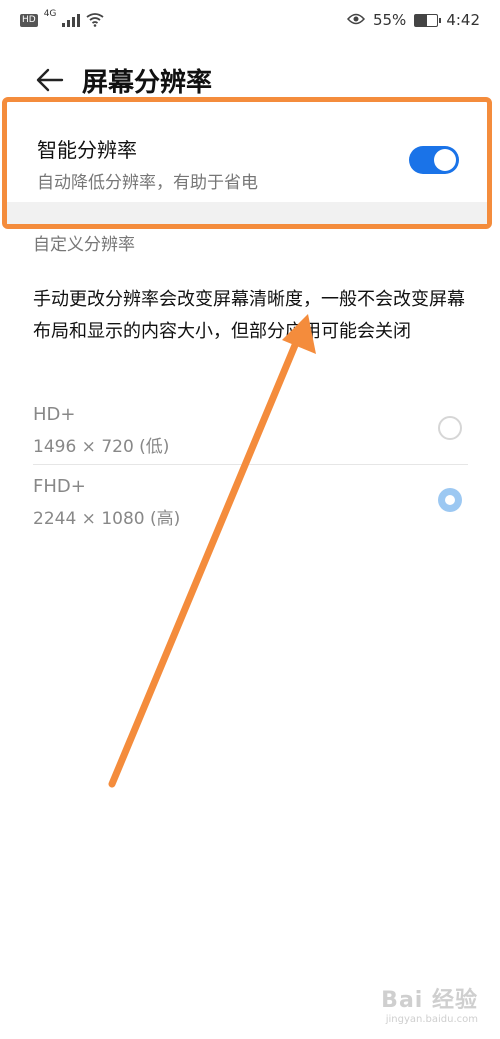 This screenshot has height=1039, width=500. Describe the element at coordinates (431, 1019) in the screenshot. I see `watermark-url: jingyan.baidu.com` at that location.